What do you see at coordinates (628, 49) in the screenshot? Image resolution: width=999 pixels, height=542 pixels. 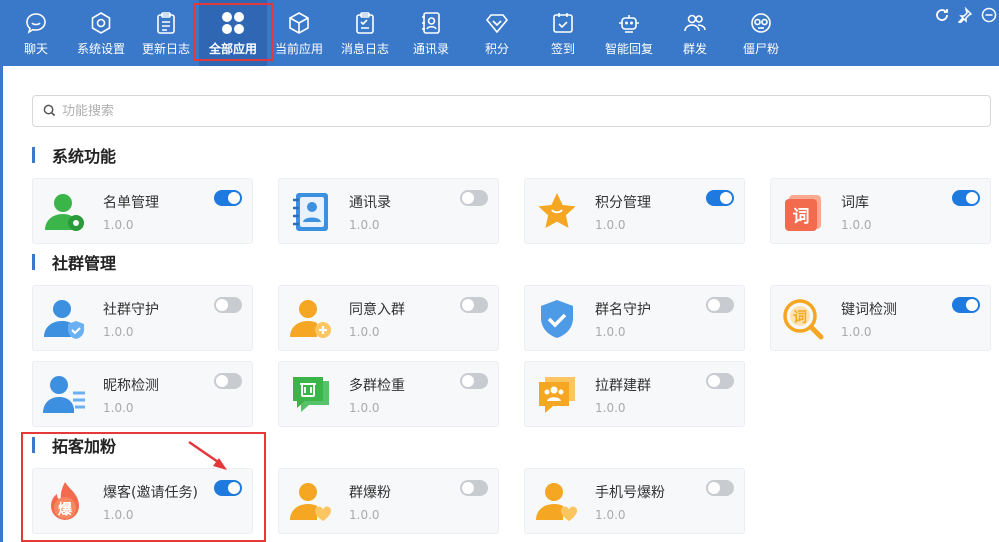 I see `toolbar-label: 智能回复` at bounding box center [628, 49].